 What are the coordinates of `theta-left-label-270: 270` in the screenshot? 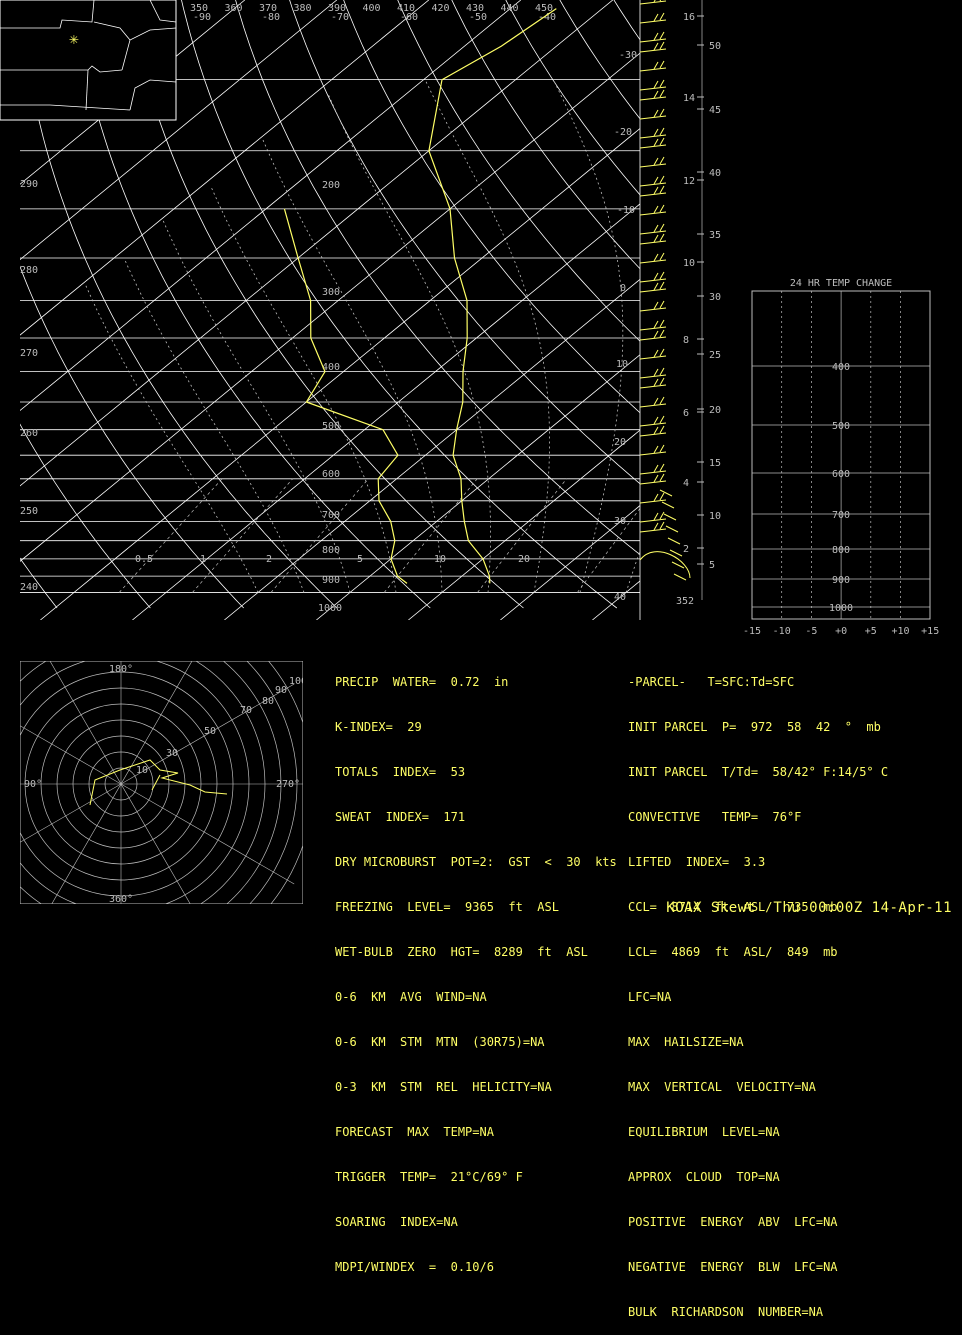 It's located at (29, 353).